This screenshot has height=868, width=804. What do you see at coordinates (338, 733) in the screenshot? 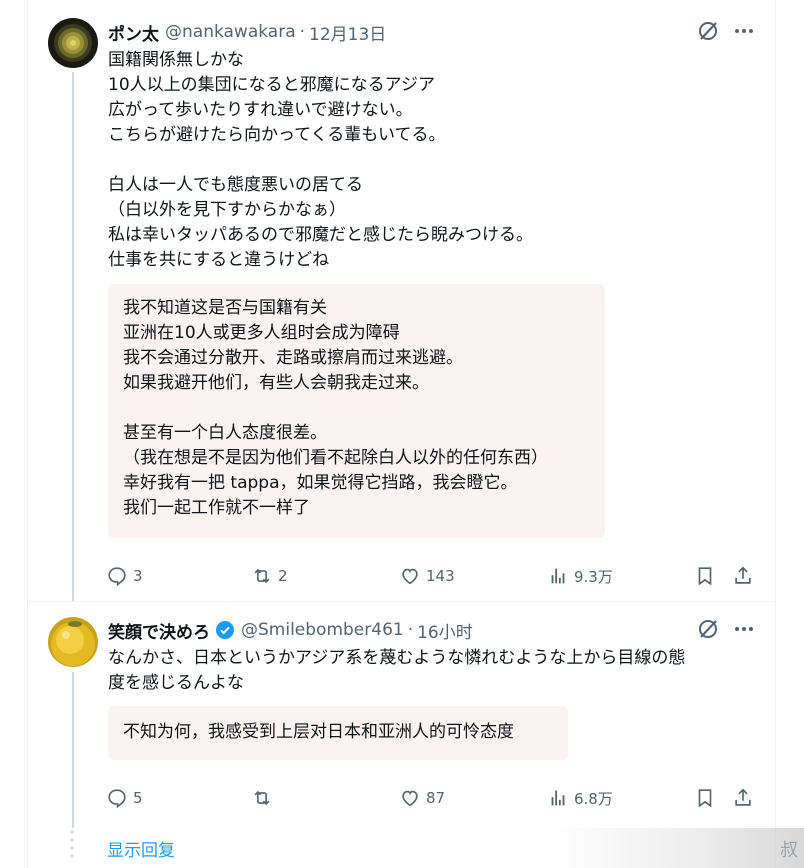
I see `translation-box: 不知为何，我感受到上层对日本和亚洲人的可怜态度` at bounding box center [338, 733].